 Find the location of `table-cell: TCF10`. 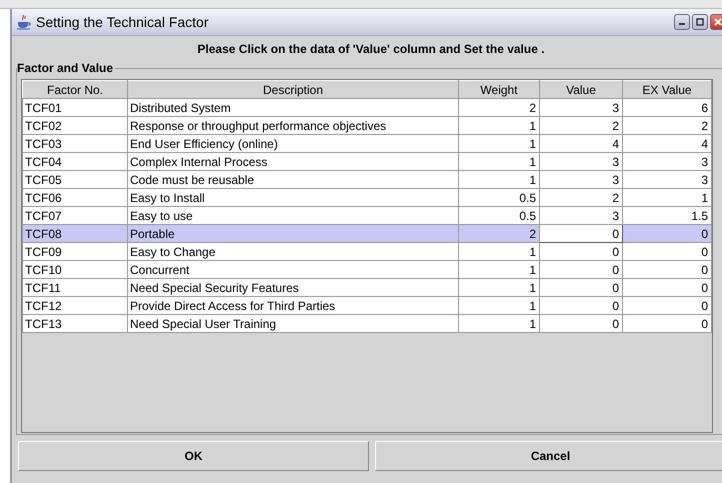

table-cell: TCF10 is located at coordinates (75, 269).